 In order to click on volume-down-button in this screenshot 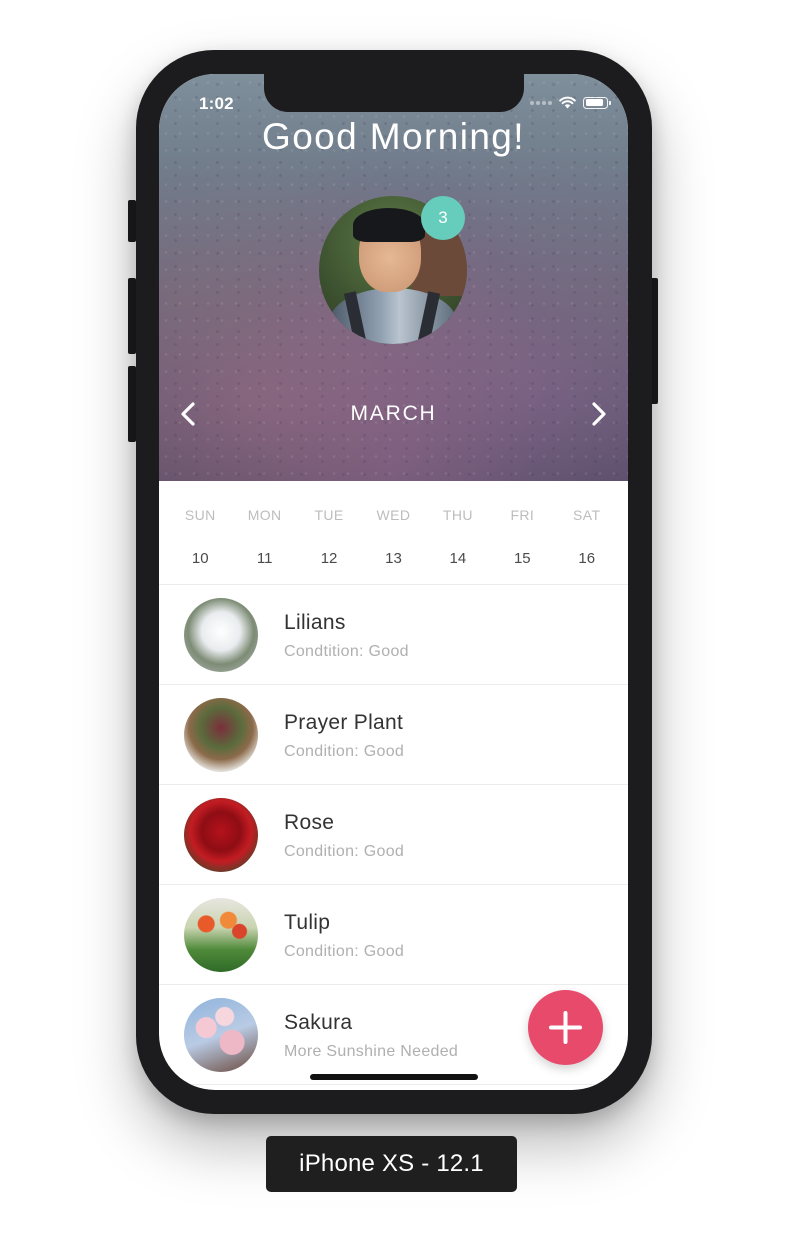, I will do `click(132, 404)`.